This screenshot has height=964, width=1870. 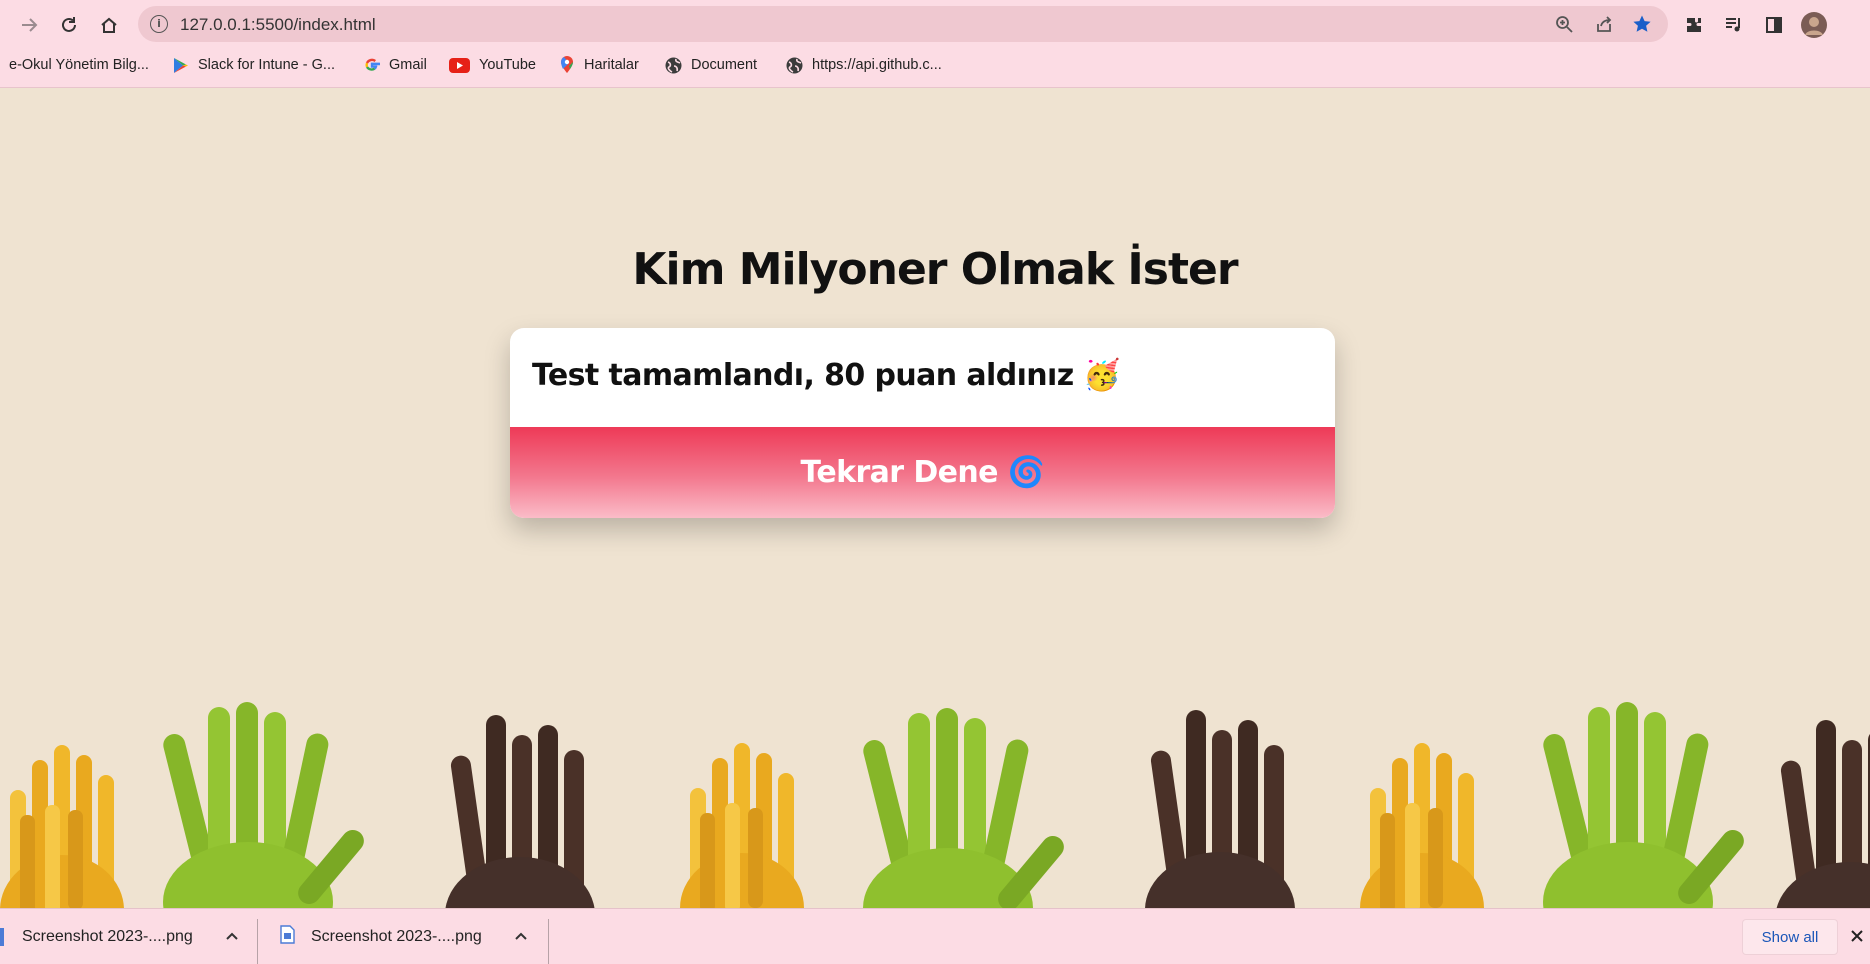 What do you see at coordinates (1604, 24) in the screenshot?
I see `share-icon` at bounding box center [1604, 24].